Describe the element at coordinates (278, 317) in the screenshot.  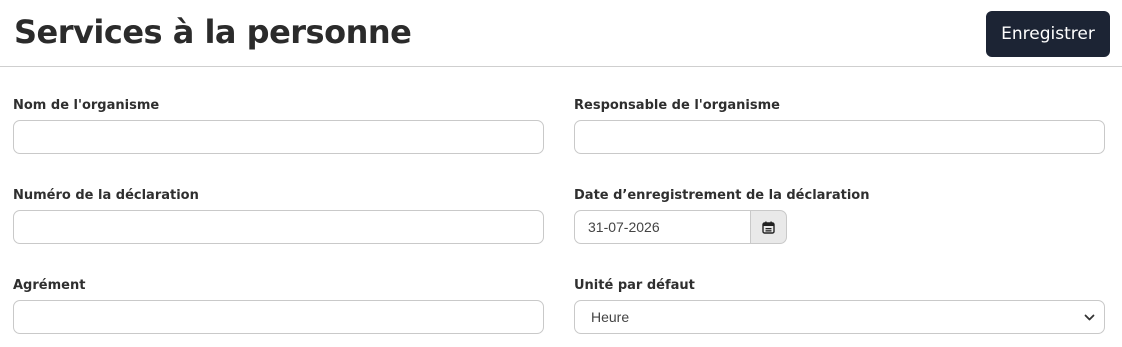
I see `agrement-input` at that location.